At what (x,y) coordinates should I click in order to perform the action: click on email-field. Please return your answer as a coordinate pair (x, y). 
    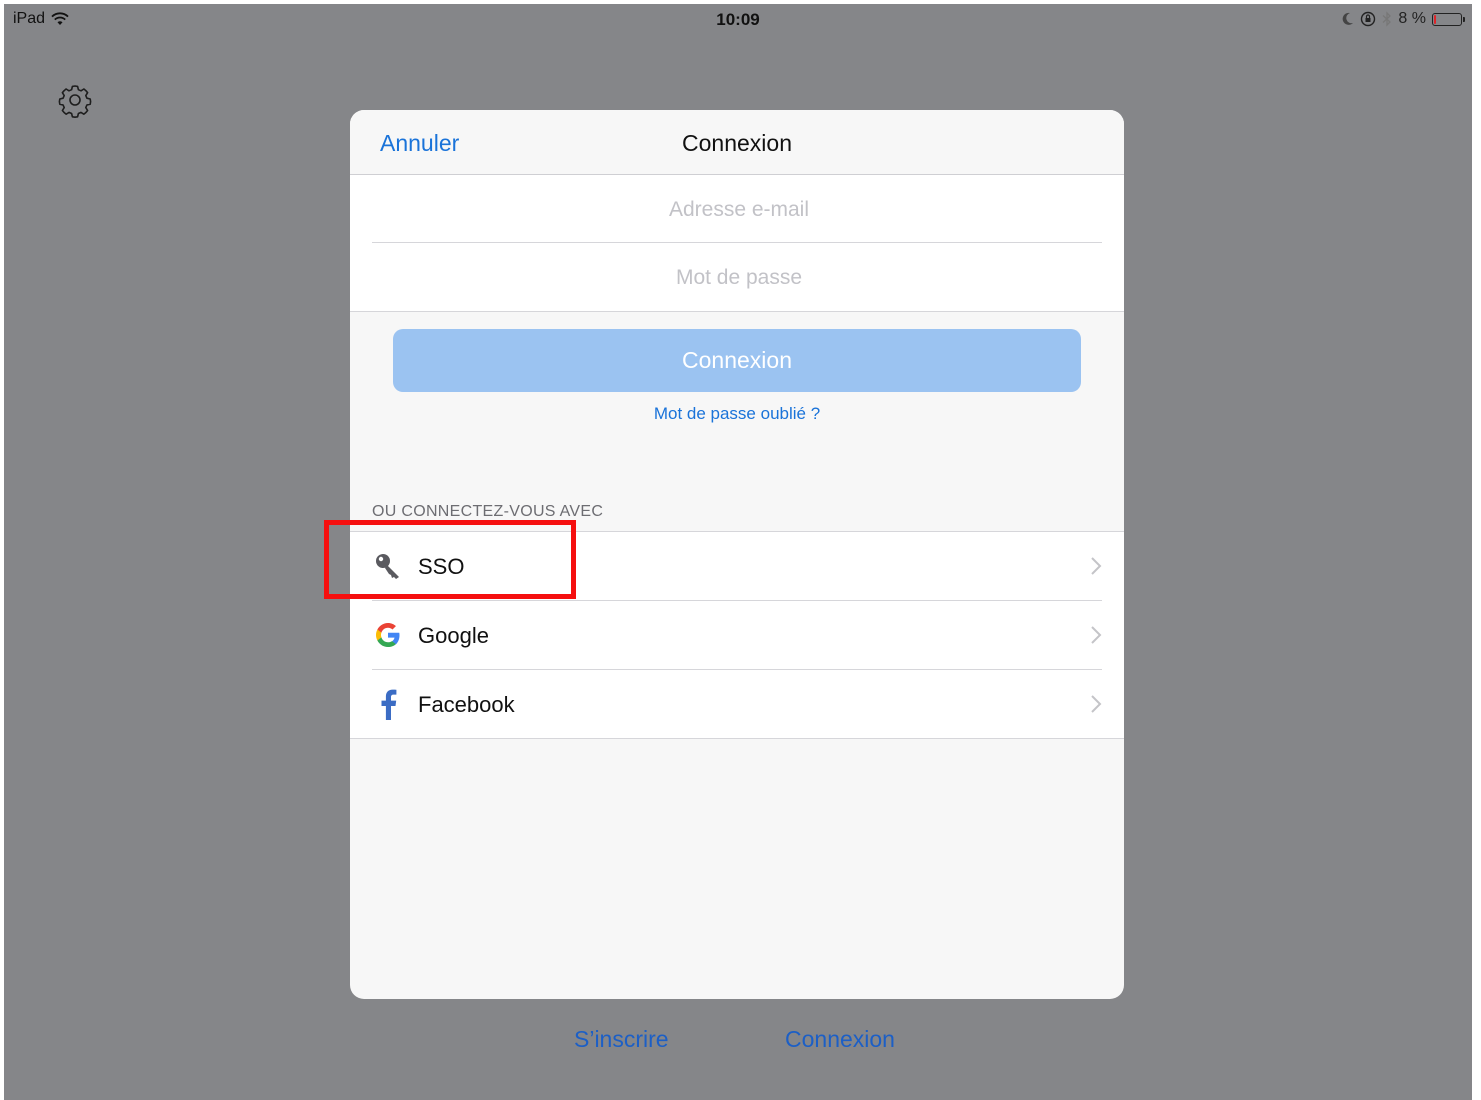
    Looking at the image, I should click on (737, 210).